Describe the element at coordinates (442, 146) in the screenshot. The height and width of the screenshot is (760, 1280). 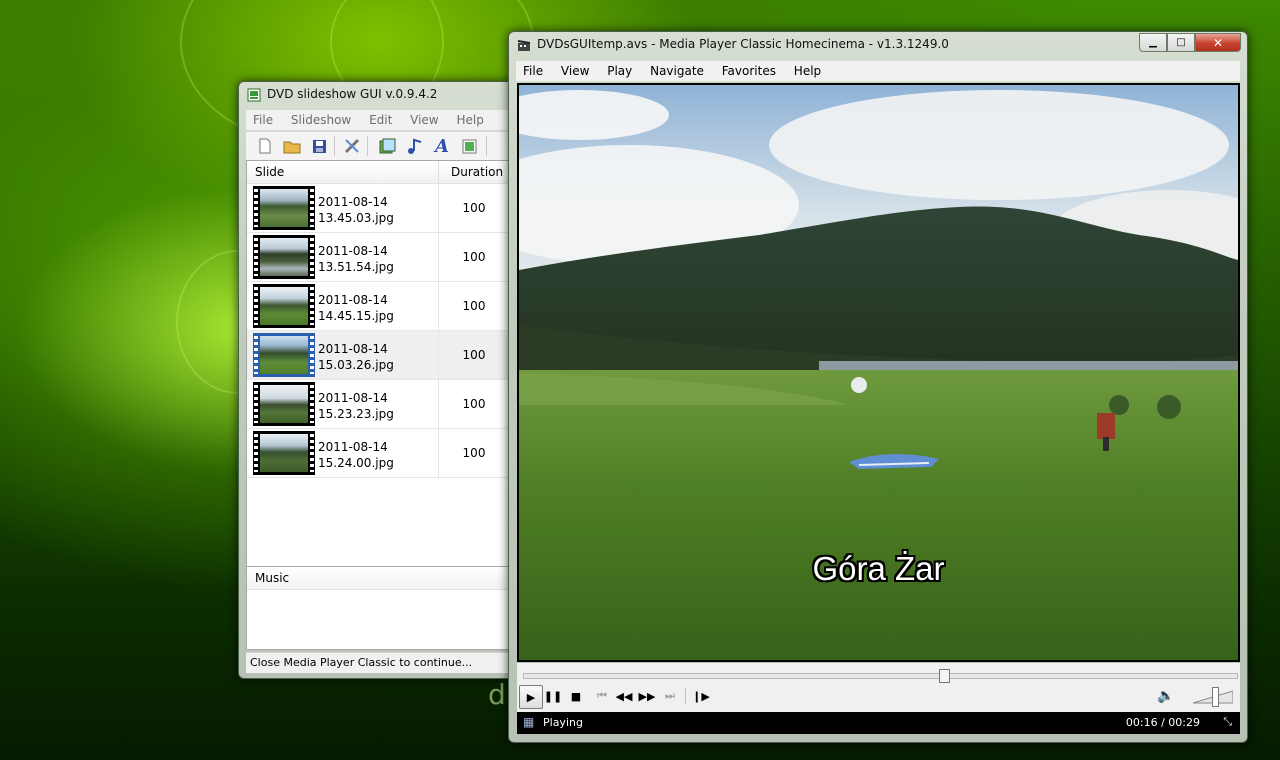
I see `text-icon: A` at that location.